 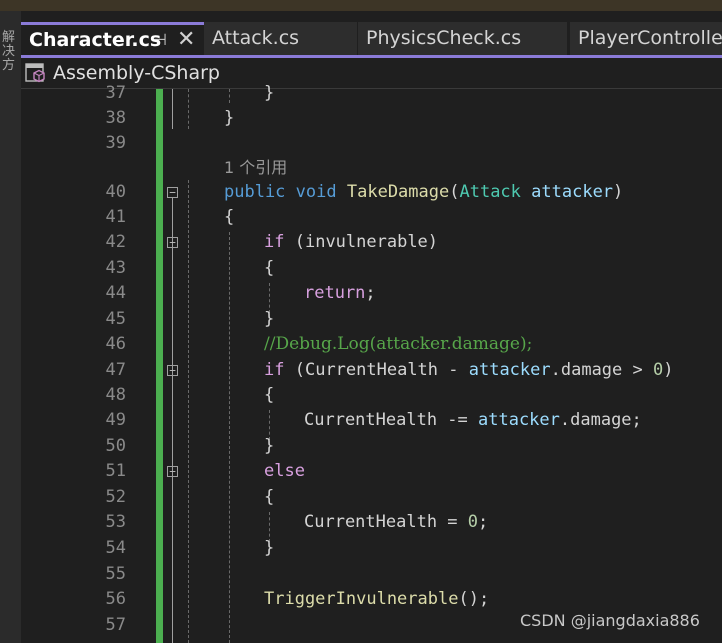 I want to click on code-text: CurrentHealth -= attacker.damage;, so click(x=473, y=420).